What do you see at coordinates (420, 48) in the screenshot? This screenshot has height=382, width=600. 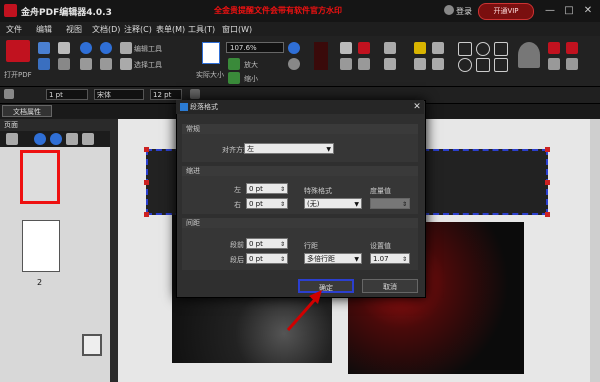 I see `note-icon` at bounding box center [420, 48].